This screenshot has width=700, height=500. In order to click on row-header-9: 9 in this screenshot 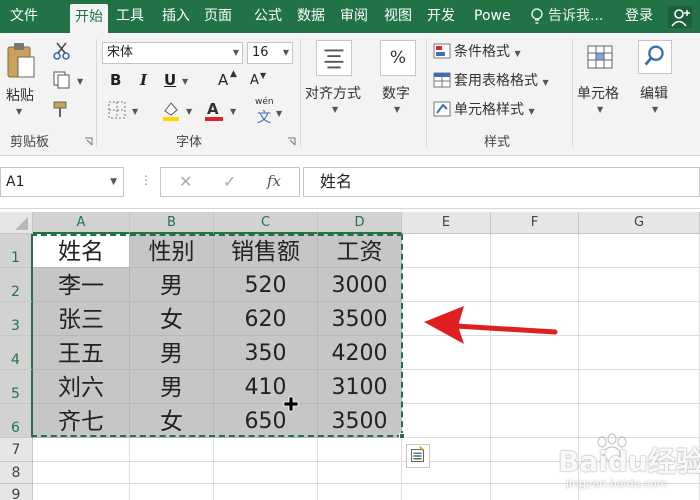, I will do `click(16, 492)`.